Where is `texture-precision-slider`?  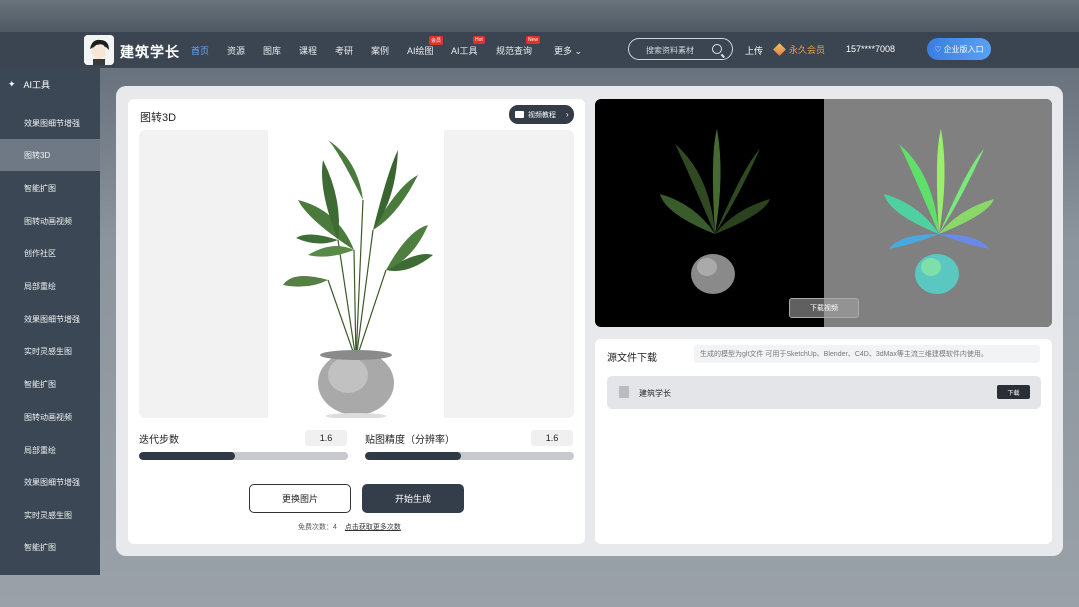 texture-precision-slider is located at coordinates (469, 456).